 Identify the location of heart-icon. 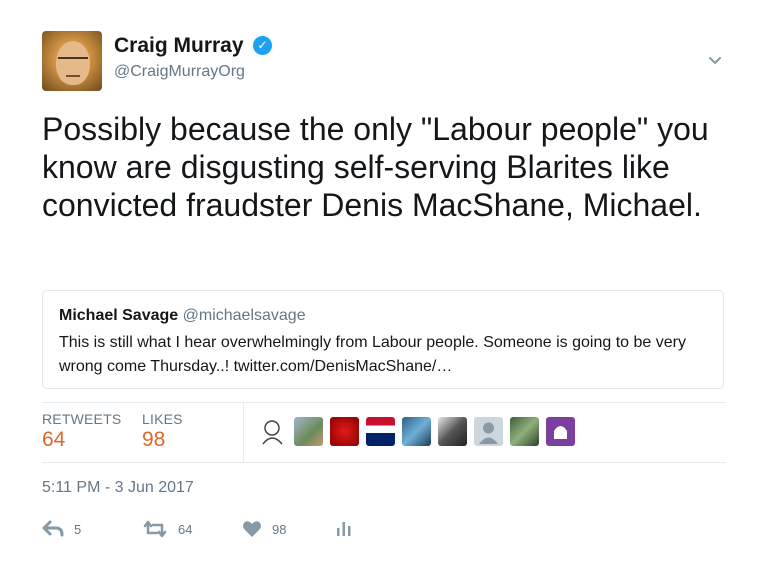
(252, 529).